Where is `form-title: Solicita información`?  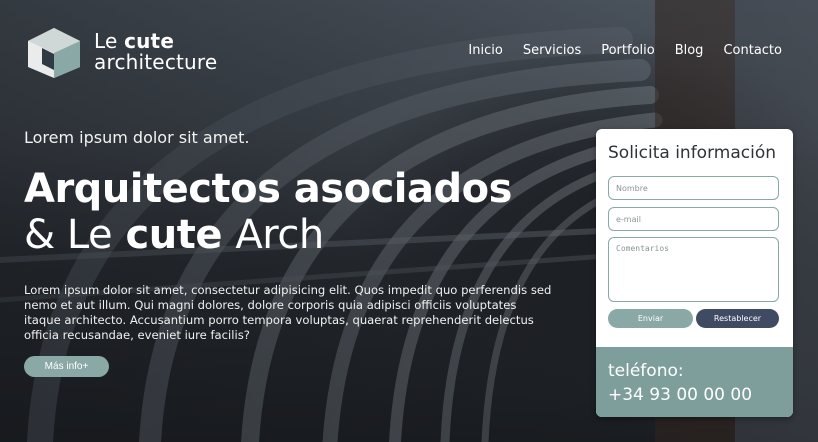
form-title: Solicita información is located at coordinates (692, 153).